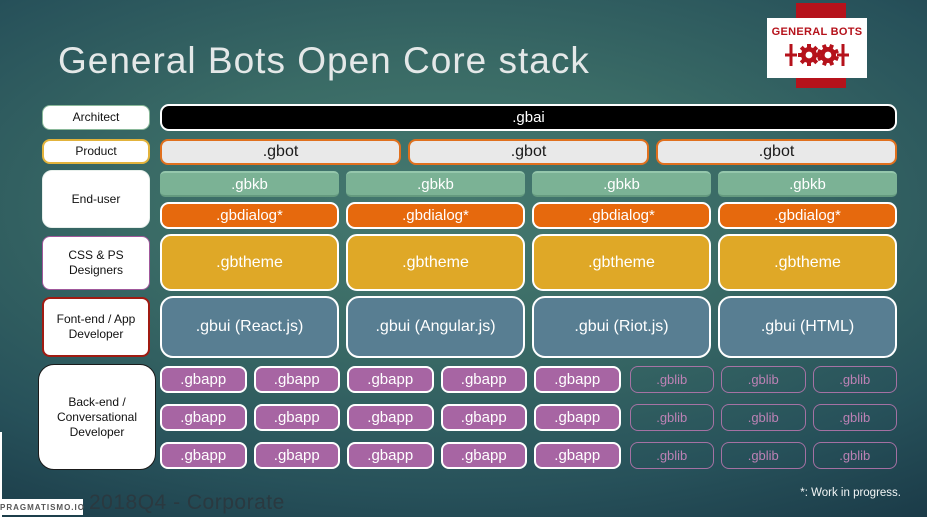 The image size is (927, 517). I want to click on pragmatismo-logo: PRAGMATISMO.IO, so click(42, 507).